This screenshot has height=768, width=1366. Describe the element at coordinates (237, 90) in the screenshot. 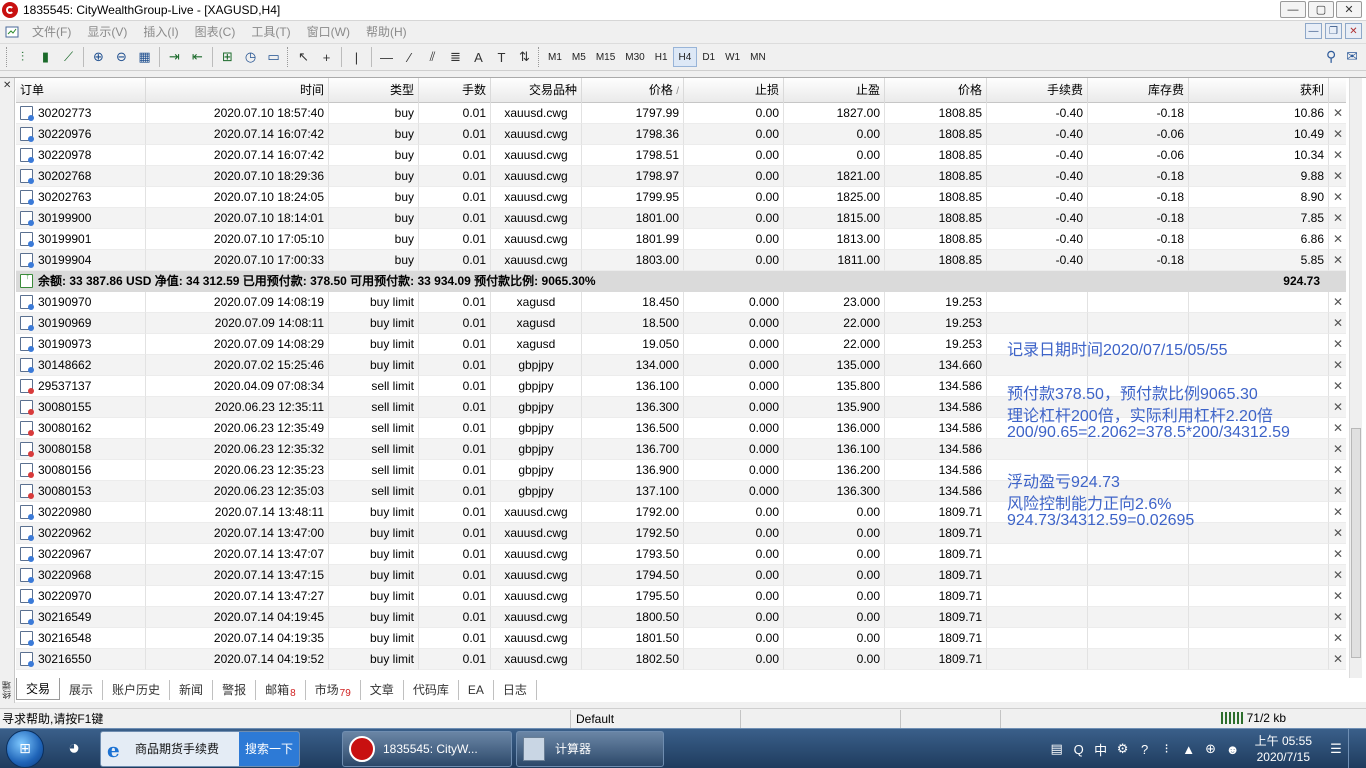

I see `header-time: 时间` at that location.